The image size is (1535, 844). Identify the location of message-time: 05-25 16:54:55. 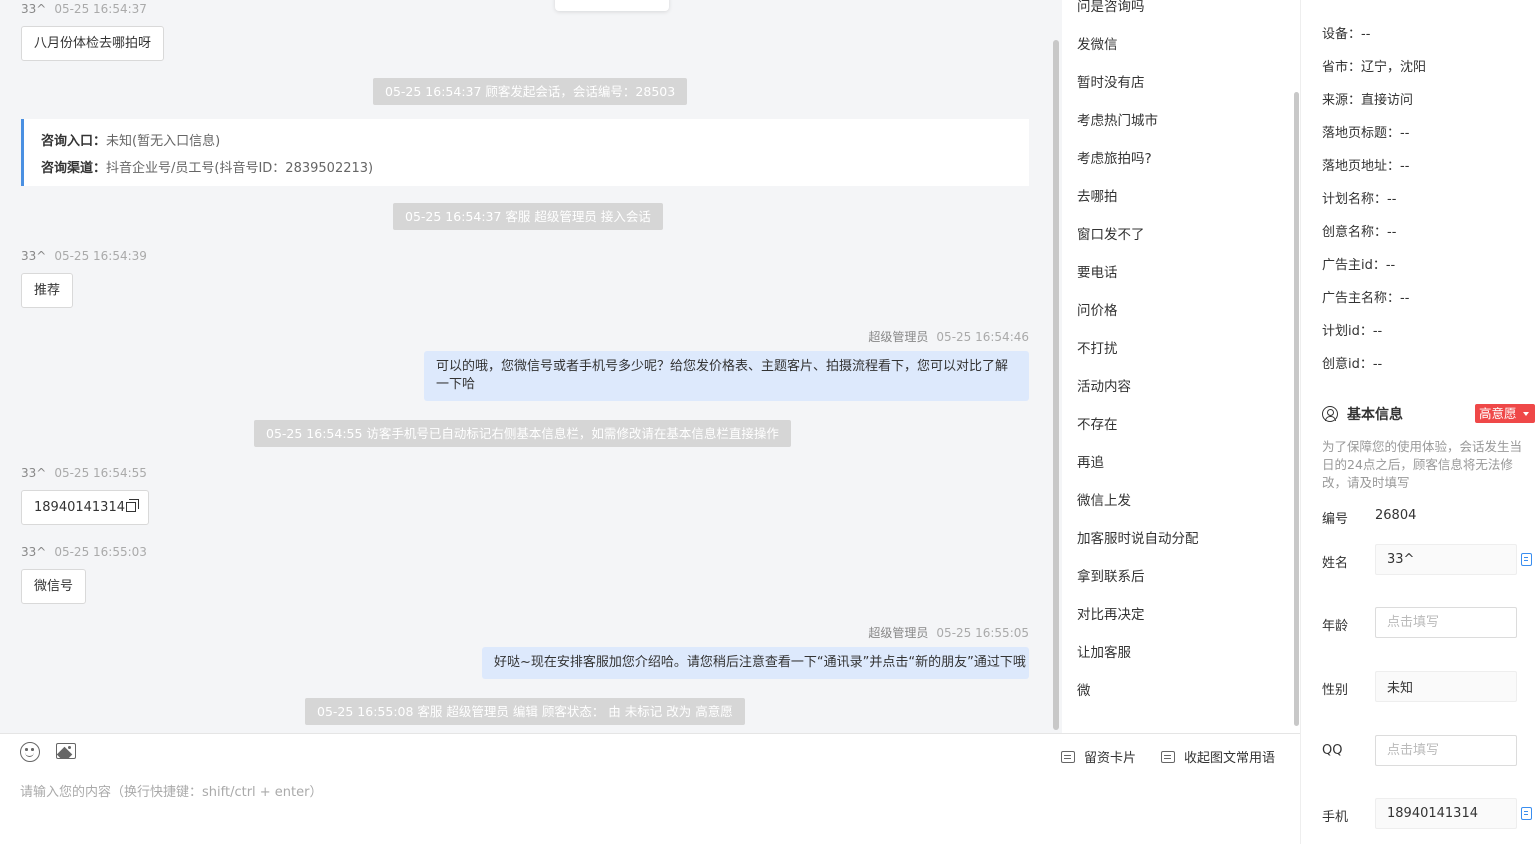
(100, 473).